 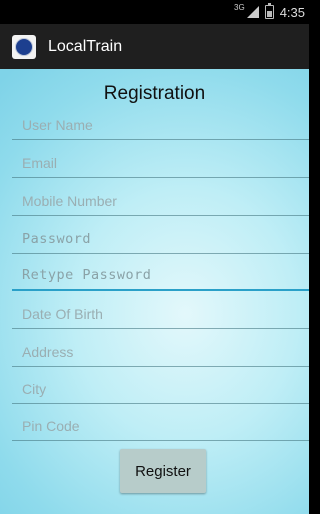 I want to click on network-type-label: 3G, so click(x=239, y=7).